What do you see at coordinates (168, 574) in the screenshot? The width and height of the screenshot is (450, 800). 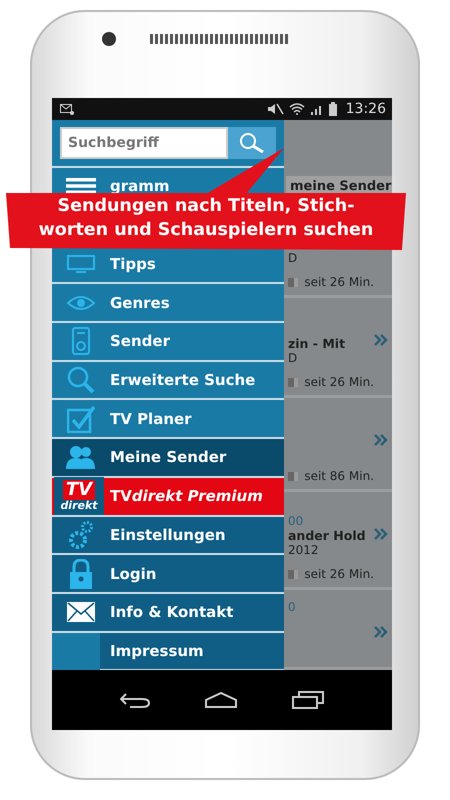 I see `menu-item: Login` at bounding box center [168, 574].